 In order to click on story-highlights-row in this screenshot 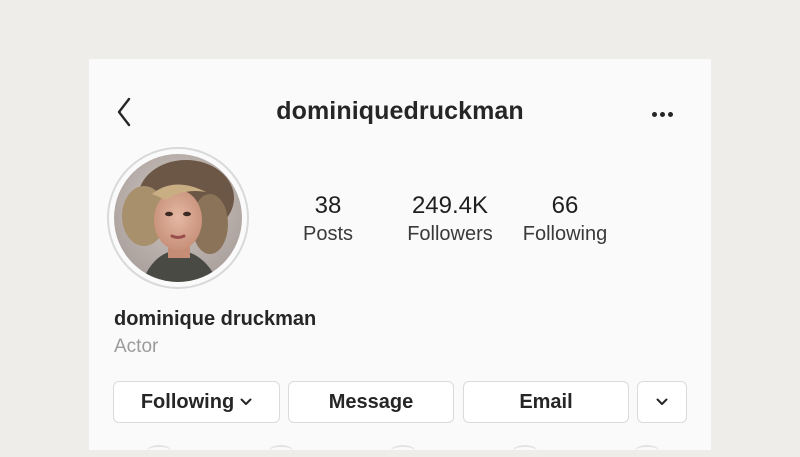, I will do `click(400, 447)`.